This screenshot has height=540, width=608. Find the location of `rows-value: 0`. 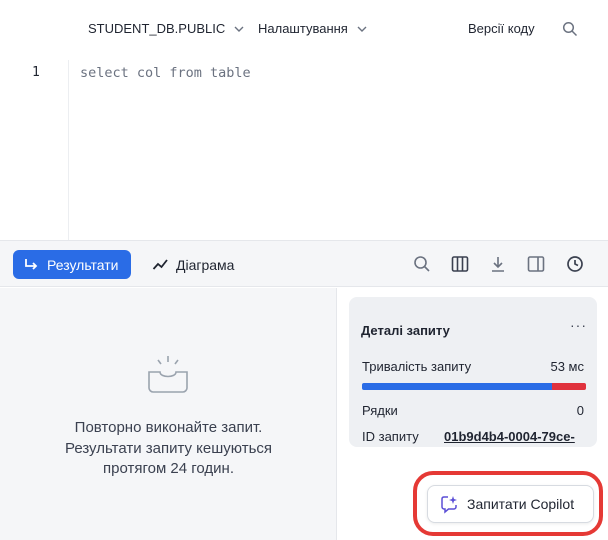

rows-value: 0 is located at coordinates (580, 410).